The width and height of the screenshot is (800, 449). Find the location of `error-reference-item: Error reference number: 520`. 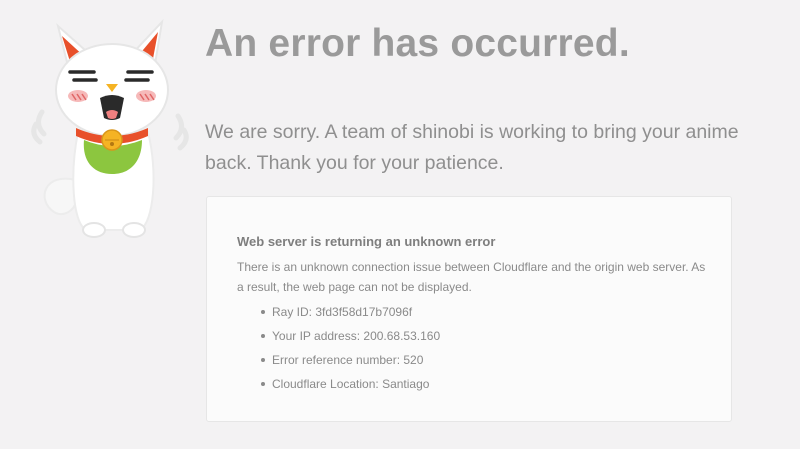

error-reference-item: Error reference number: 520 is located at coordinates (338, 360).